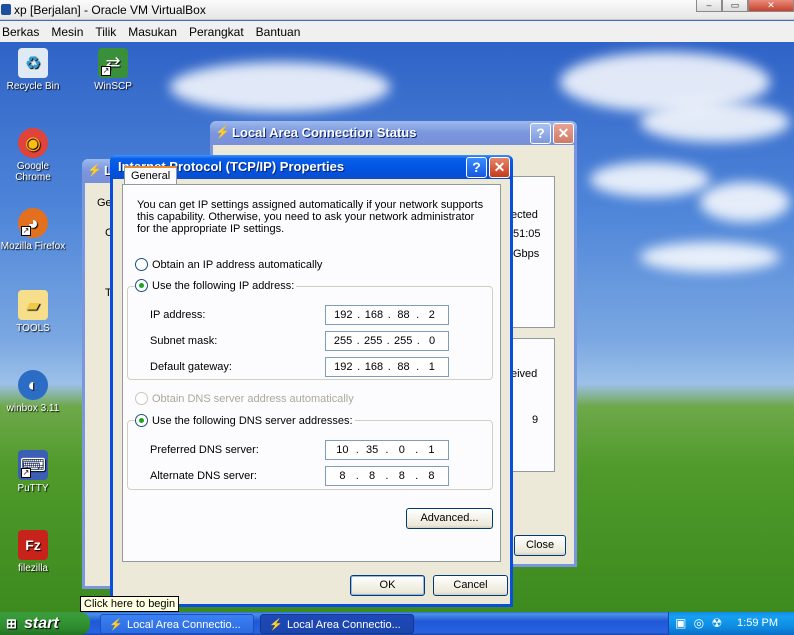 The width and height of the screenshot is (794, 635). I want to click on subnet-mask-field: 255. 255. 255. 0, so click(387, 341).